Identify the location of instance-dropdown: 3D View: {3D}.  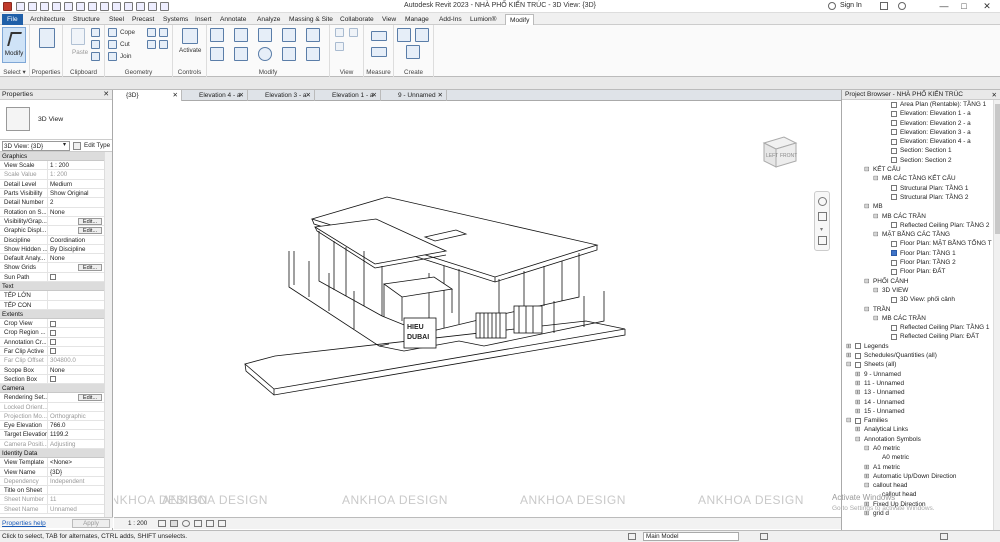
(36, 146).